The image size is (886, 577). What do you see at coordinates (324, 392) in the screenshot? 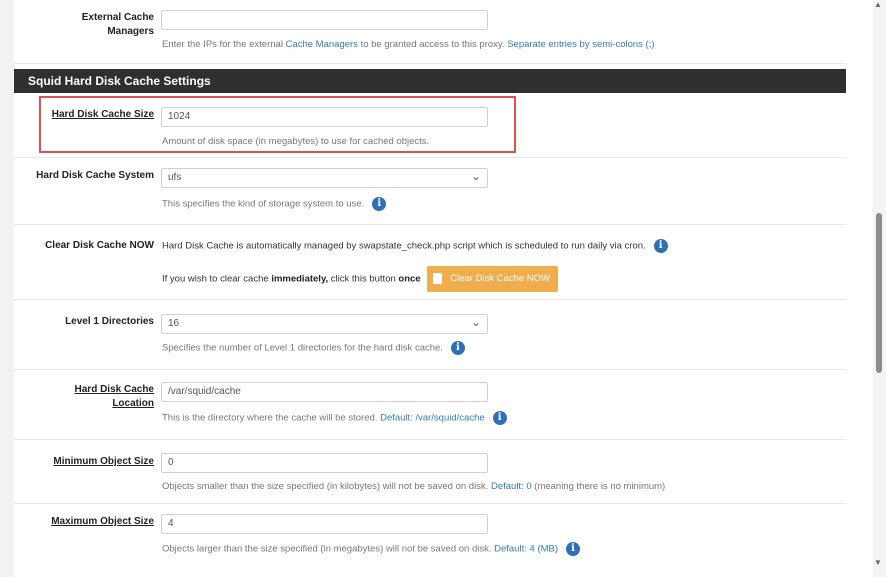
I see `hd-cache-location-input: /var/squid/cache` at bounding box center [324, 392].